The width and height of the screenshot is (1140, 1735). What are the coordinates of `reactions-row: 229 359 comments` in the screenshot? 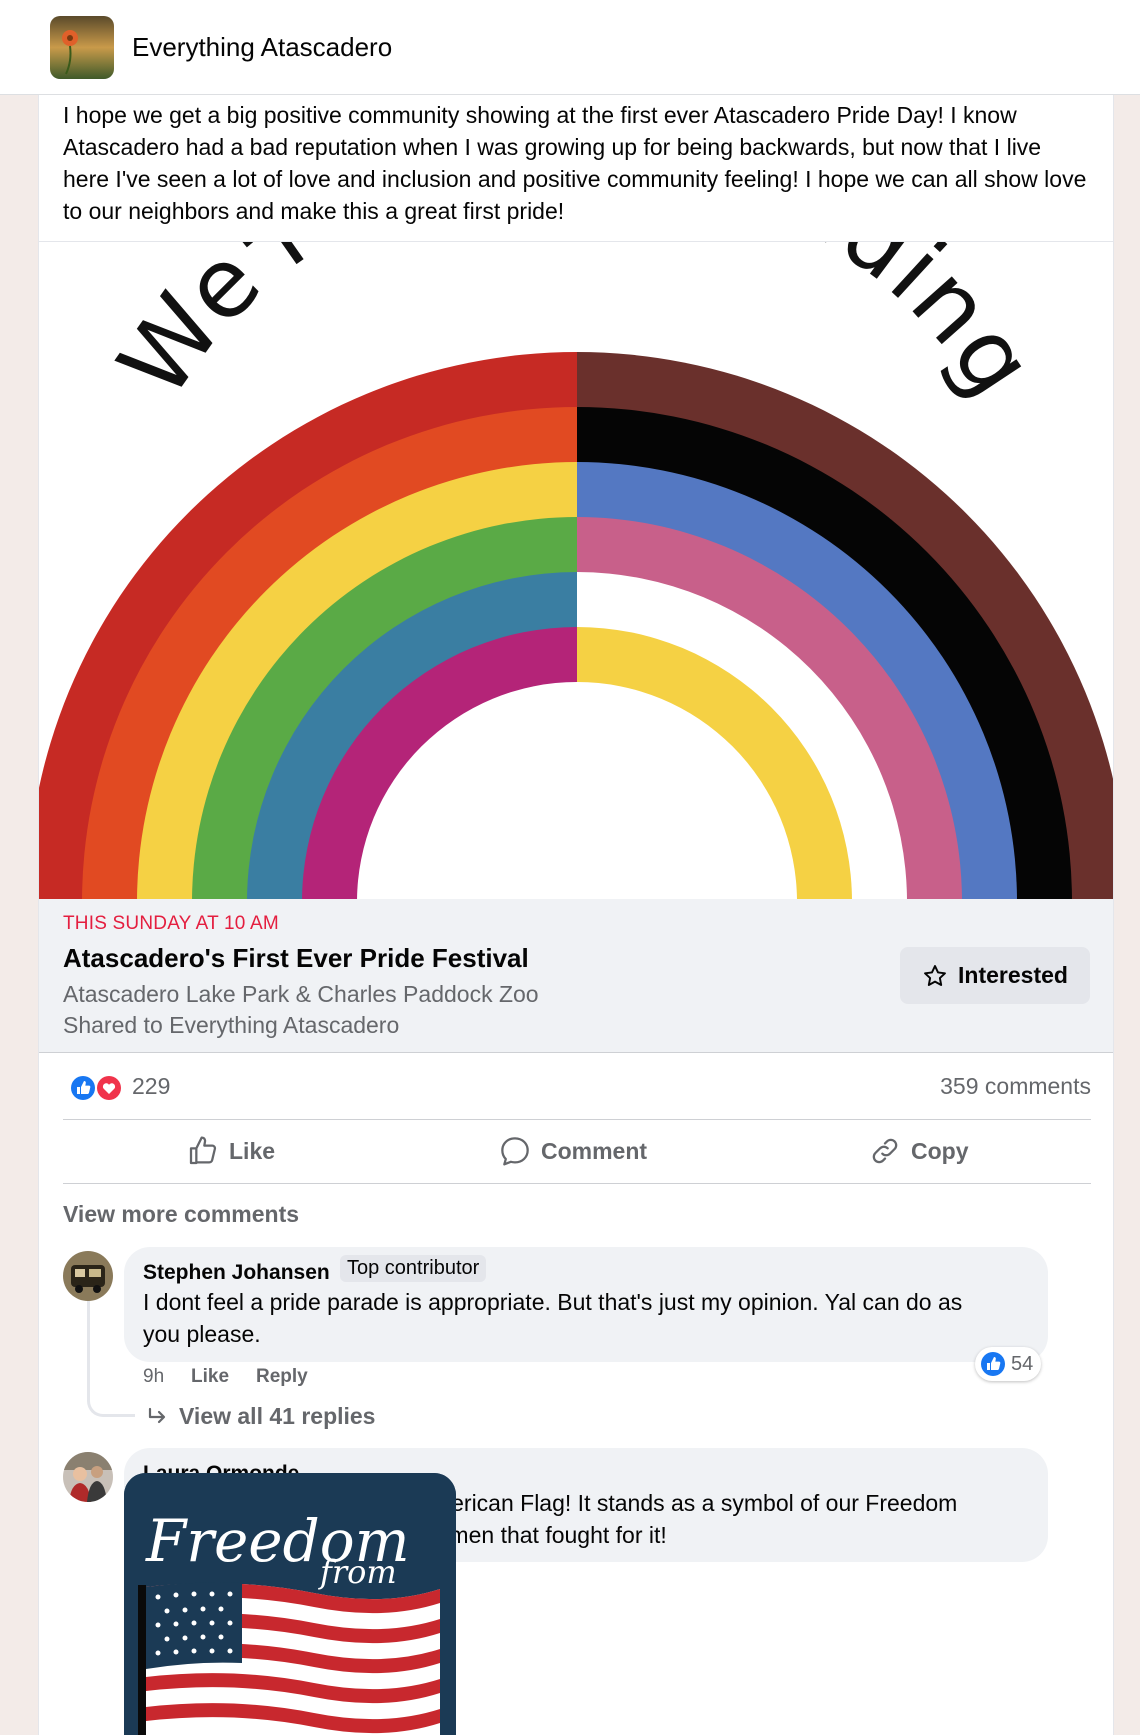 It's located at (577, 1087).